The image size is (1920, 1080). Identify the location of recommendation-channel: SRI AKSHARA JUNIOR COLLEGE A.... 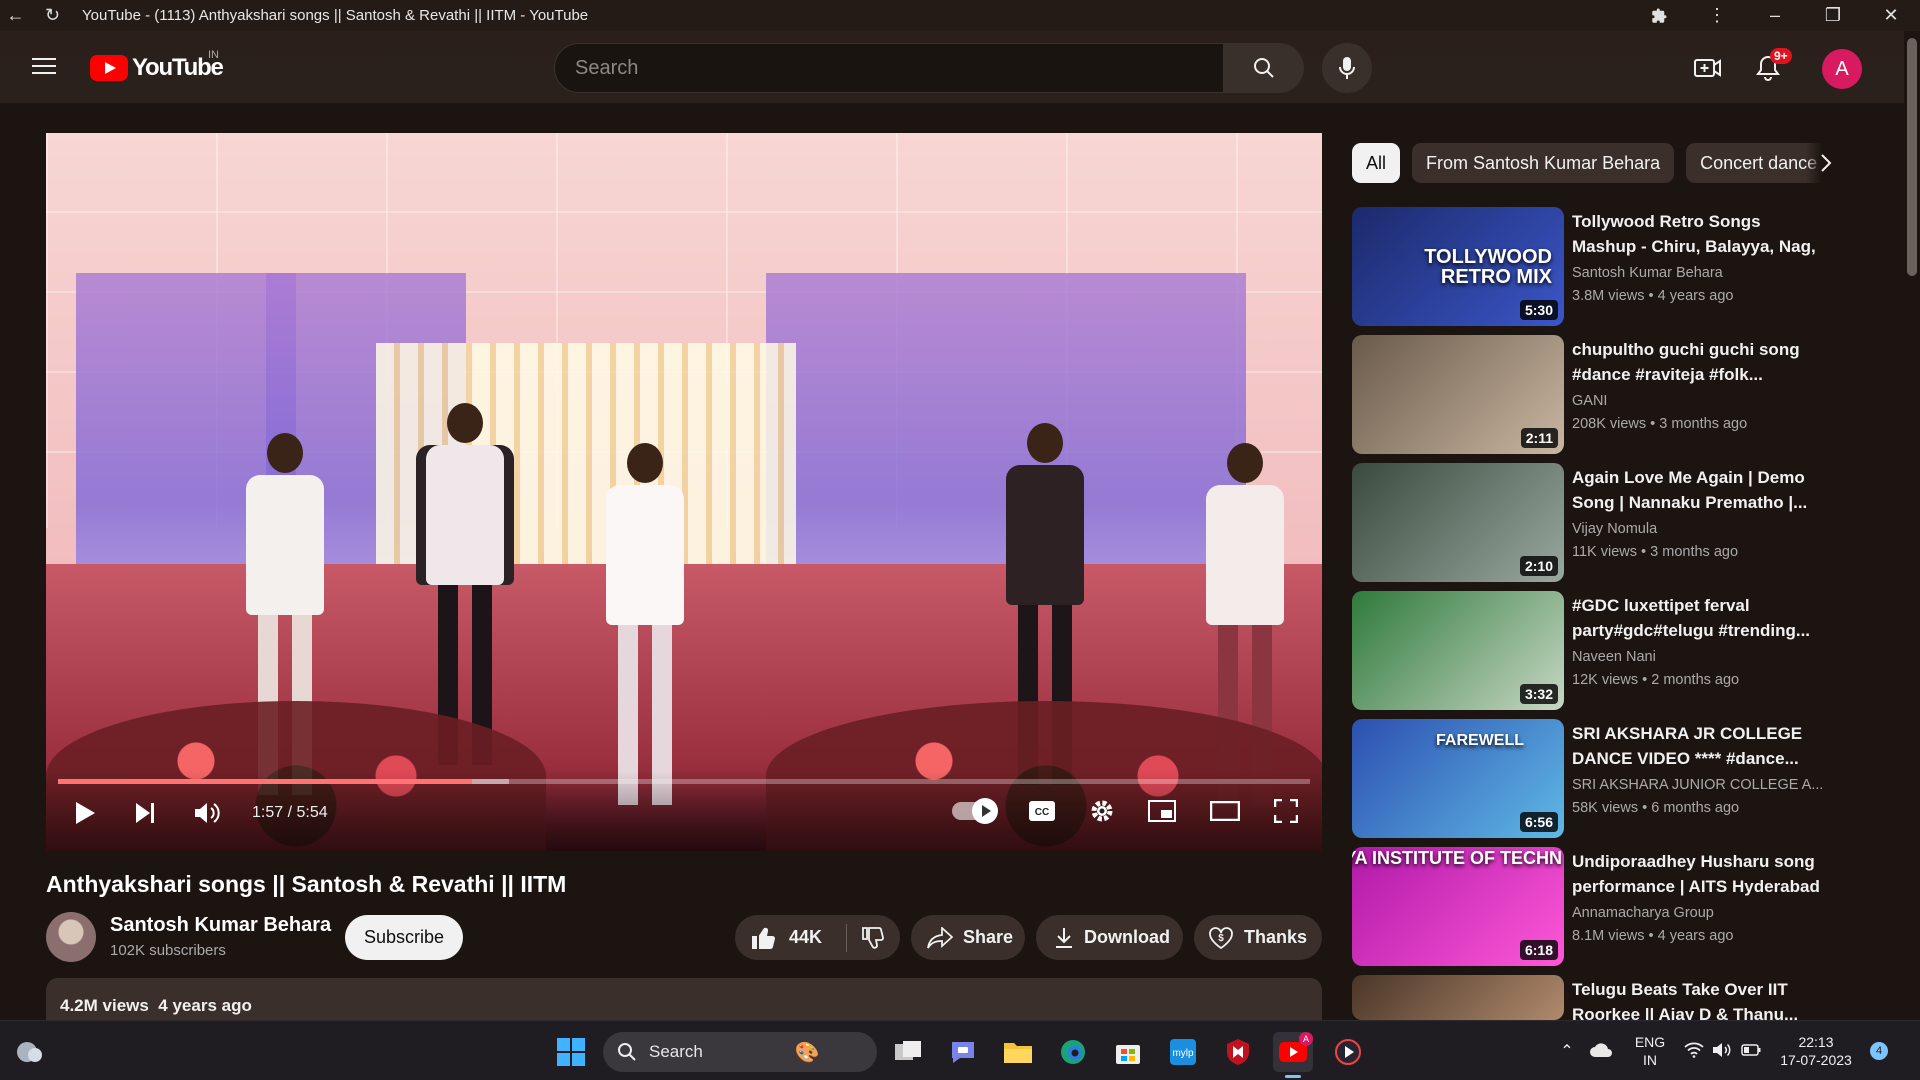
(1697, 785).